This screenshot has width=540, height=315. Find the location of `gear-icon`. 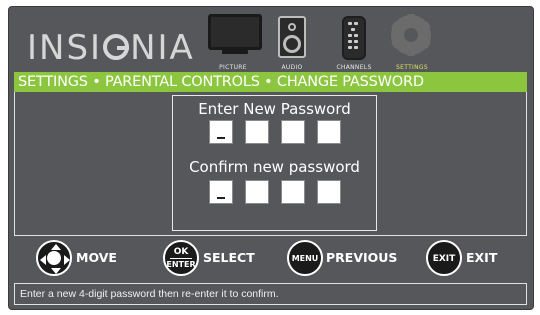

gear-icon is located at coordinates (411, 36).